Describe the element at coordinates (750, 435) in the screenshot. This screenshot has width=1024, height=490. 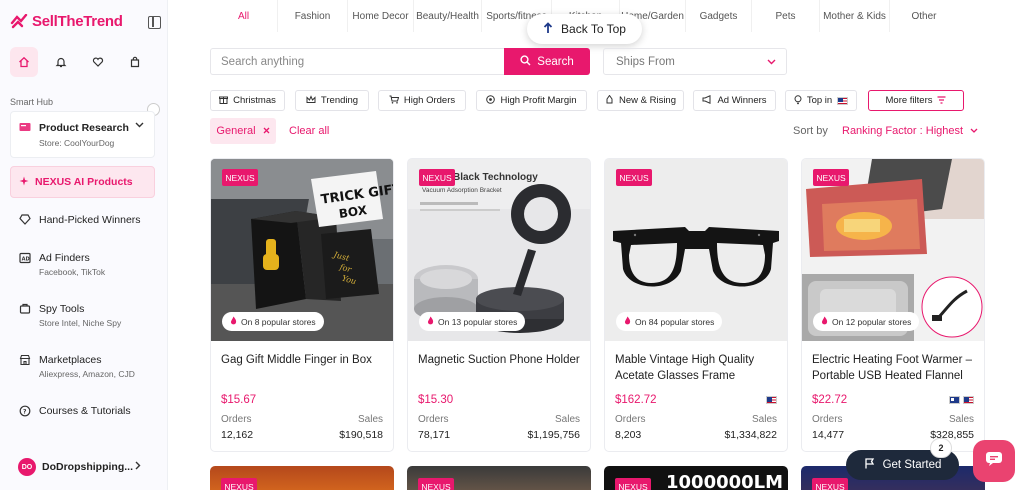
I see `sales-value: $1,334,822` at that location.